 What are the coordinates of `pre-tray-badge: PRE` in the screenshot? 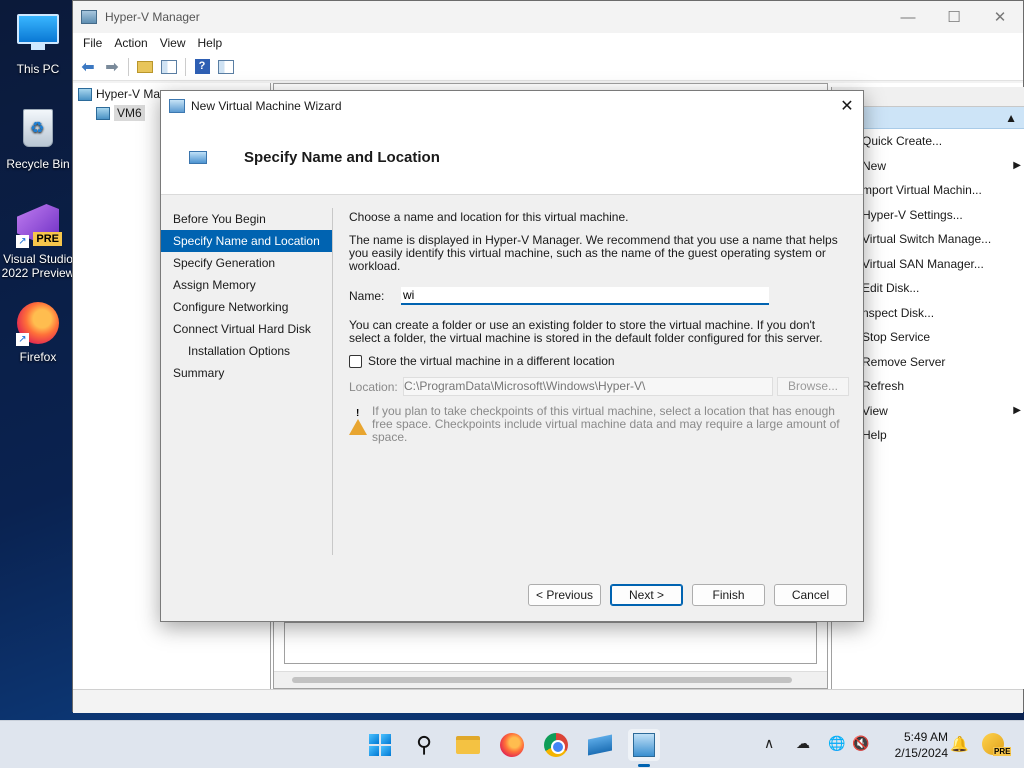 It's located at (1002, 751).